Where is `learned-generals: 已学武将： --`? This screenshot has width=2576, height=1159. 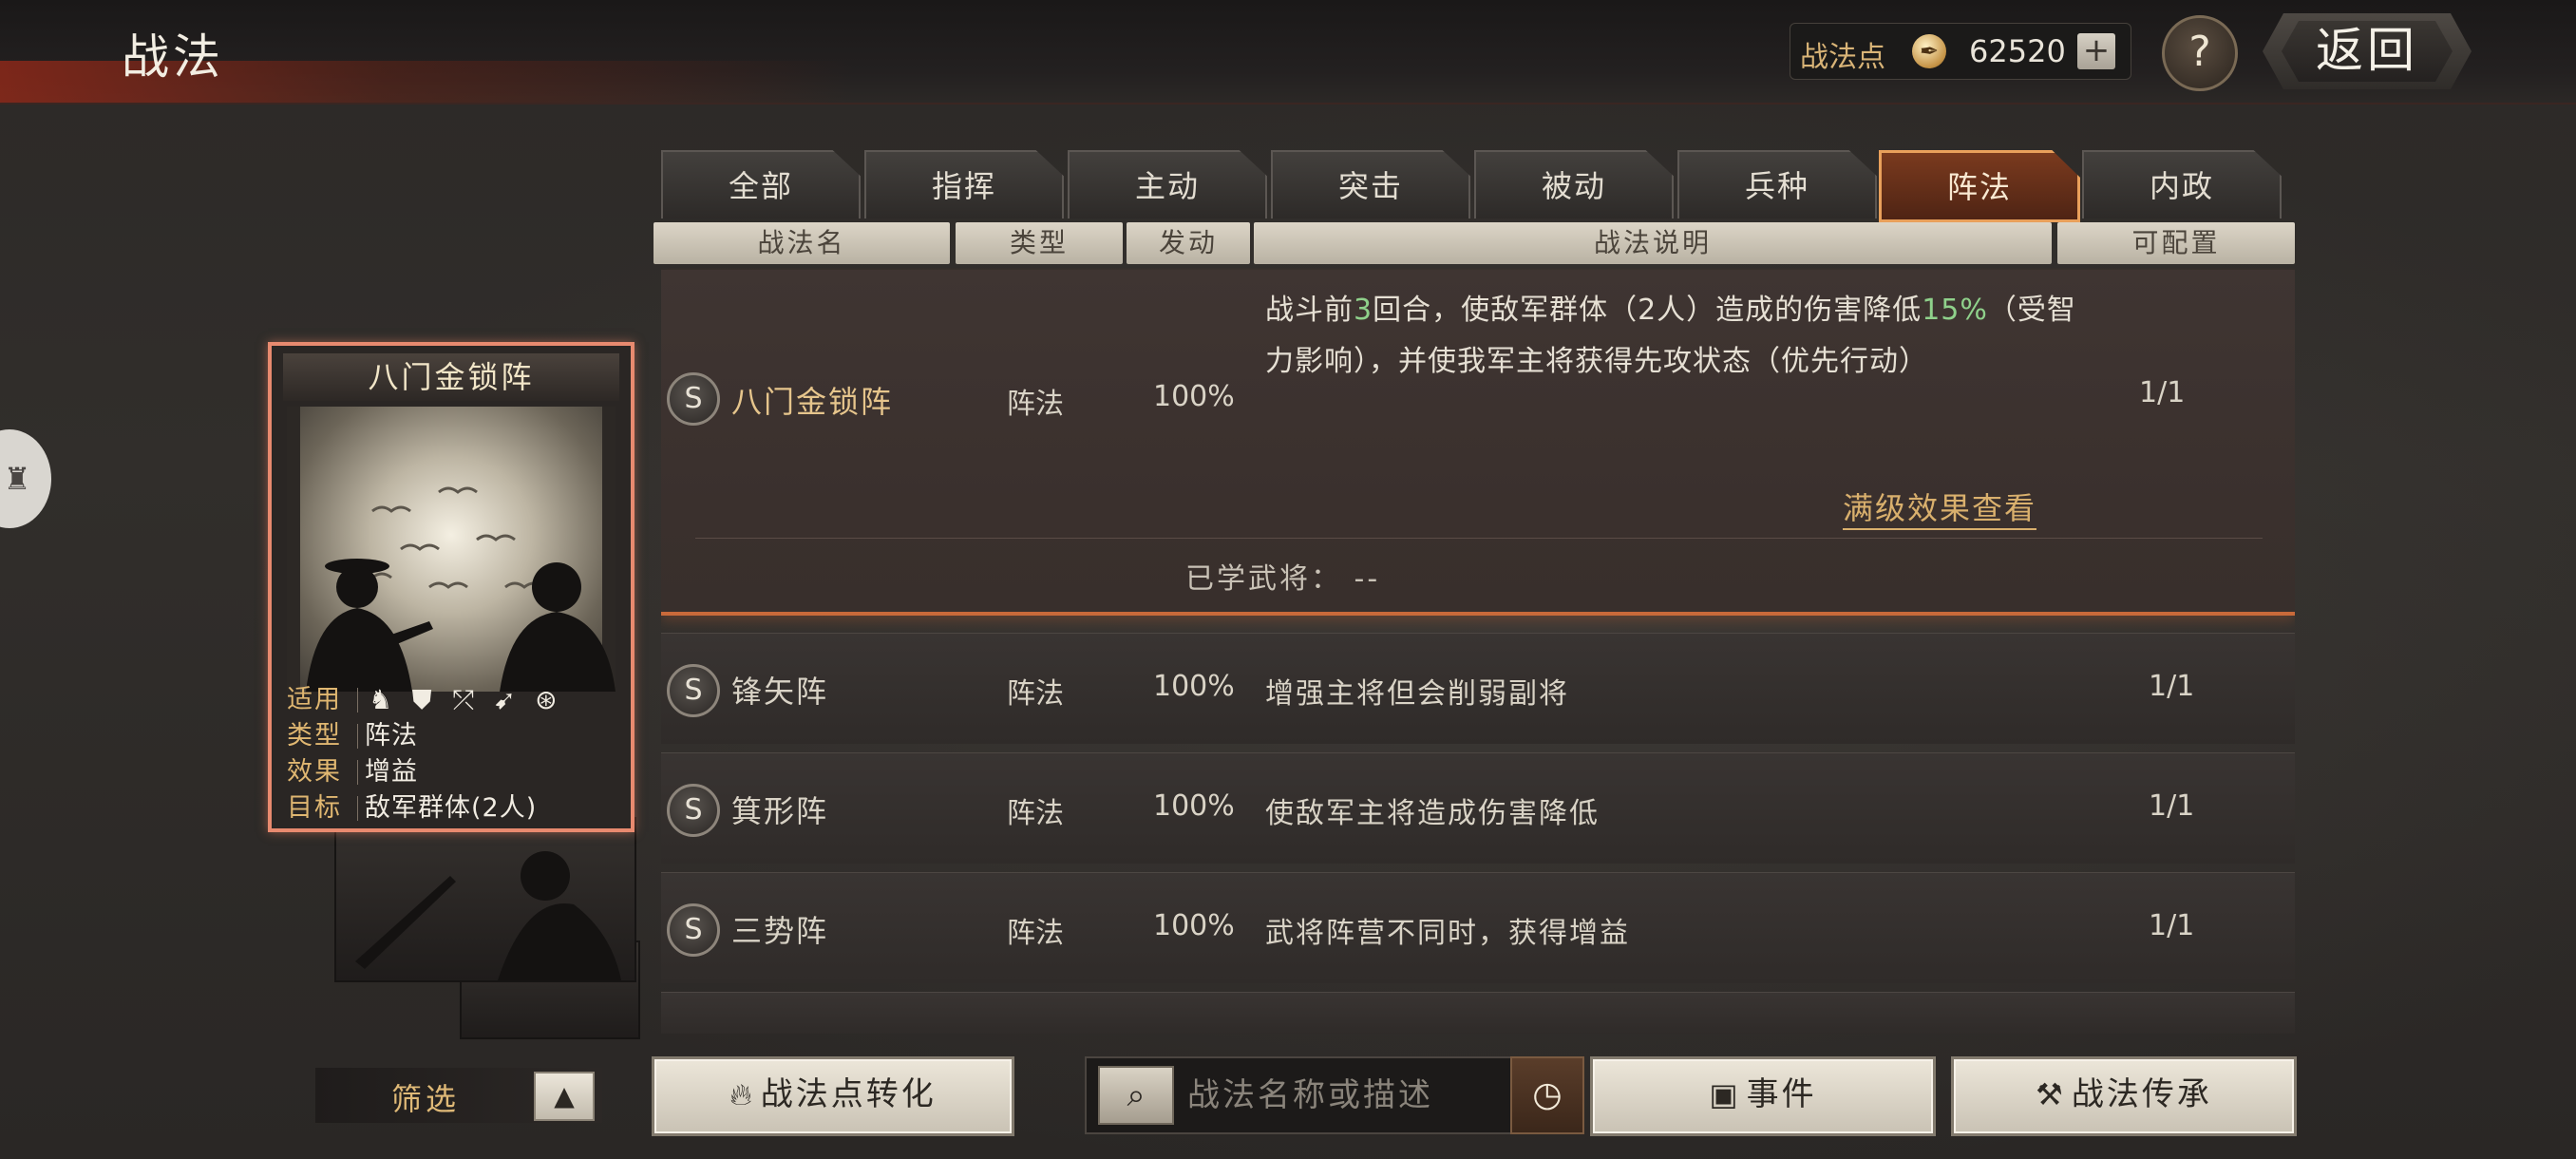
learned-generals: 已学武将： -- is located at coordinates (1283, 579).